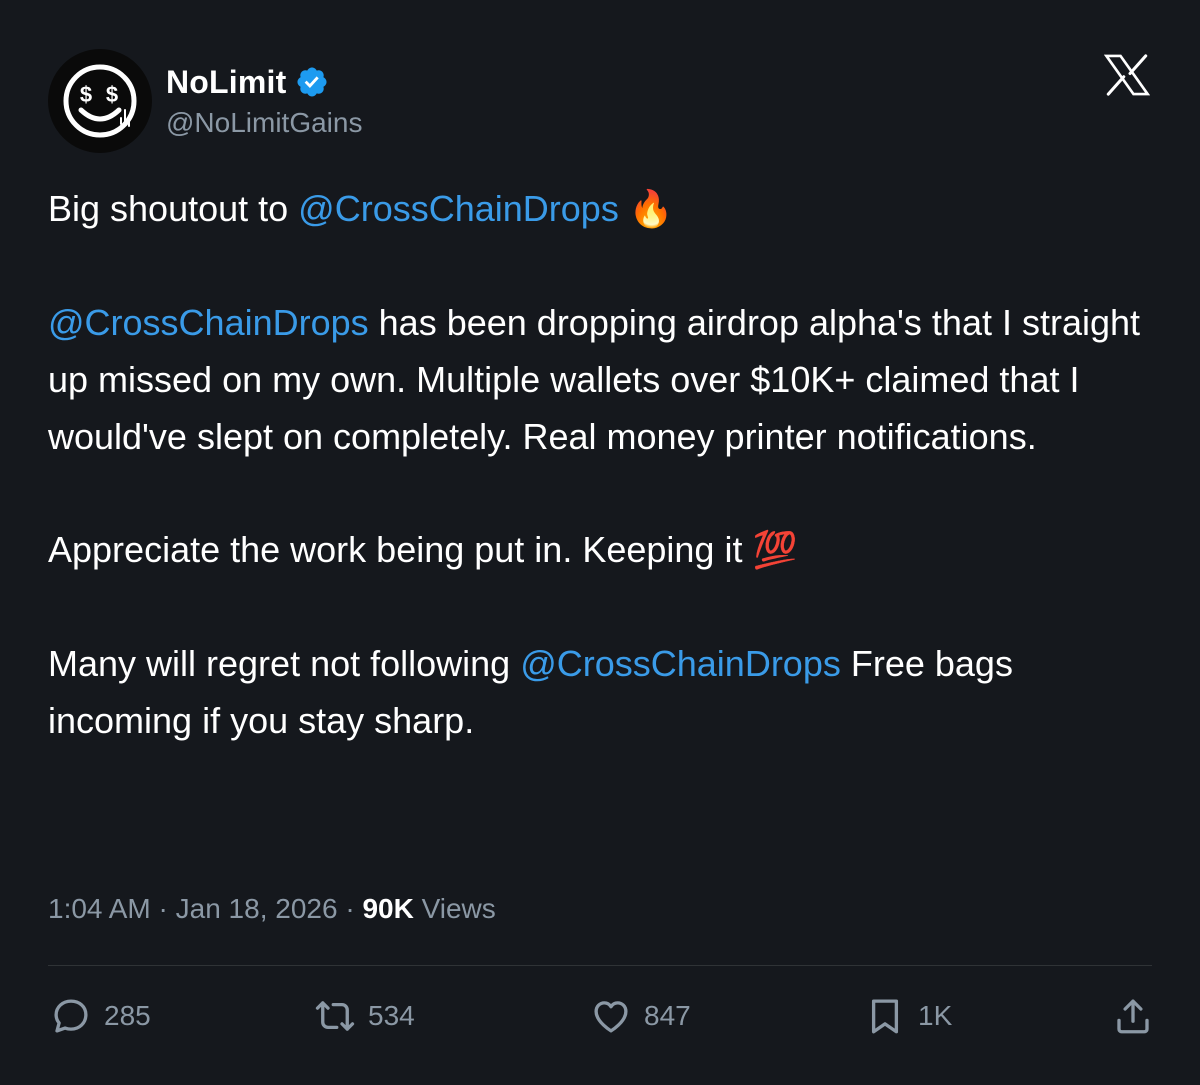 Image resolution: width=1200 pixels, height=1085 pixels. I want to click on action-bar: 285 534 847 1K, so click(600, 1016).